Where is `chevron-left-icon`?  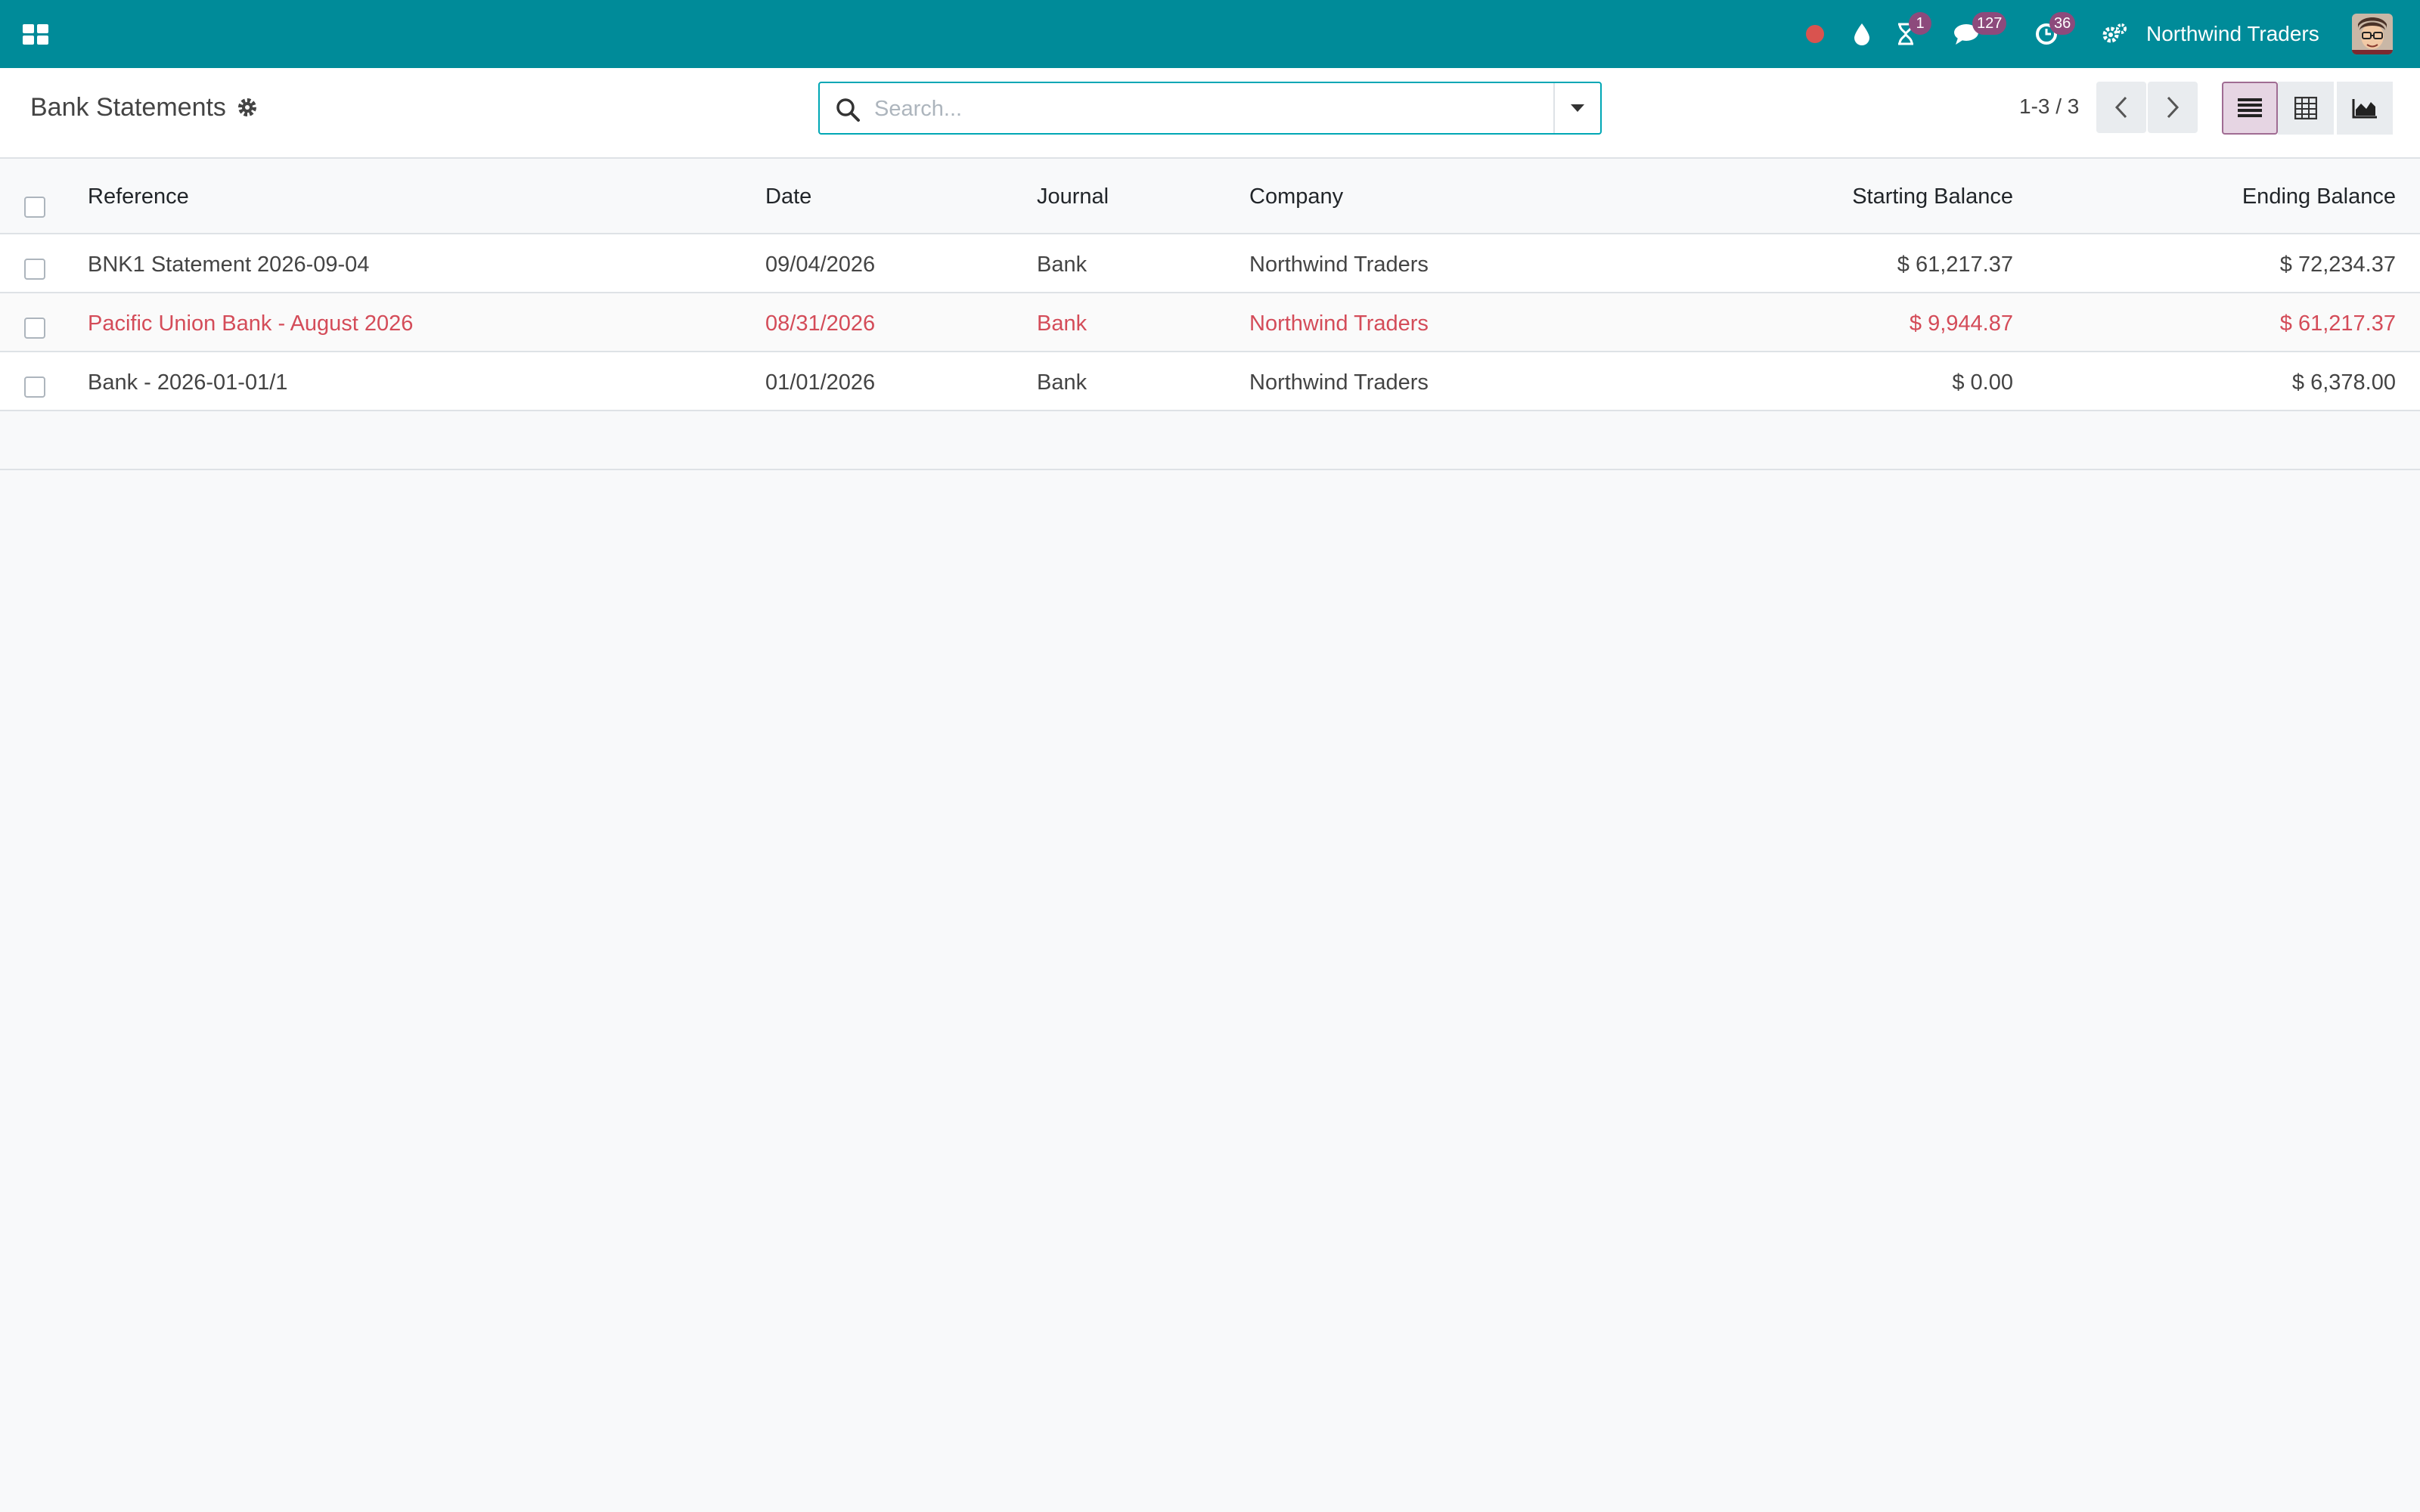 chevron-left-icon is located at coordinates (2120, 107).